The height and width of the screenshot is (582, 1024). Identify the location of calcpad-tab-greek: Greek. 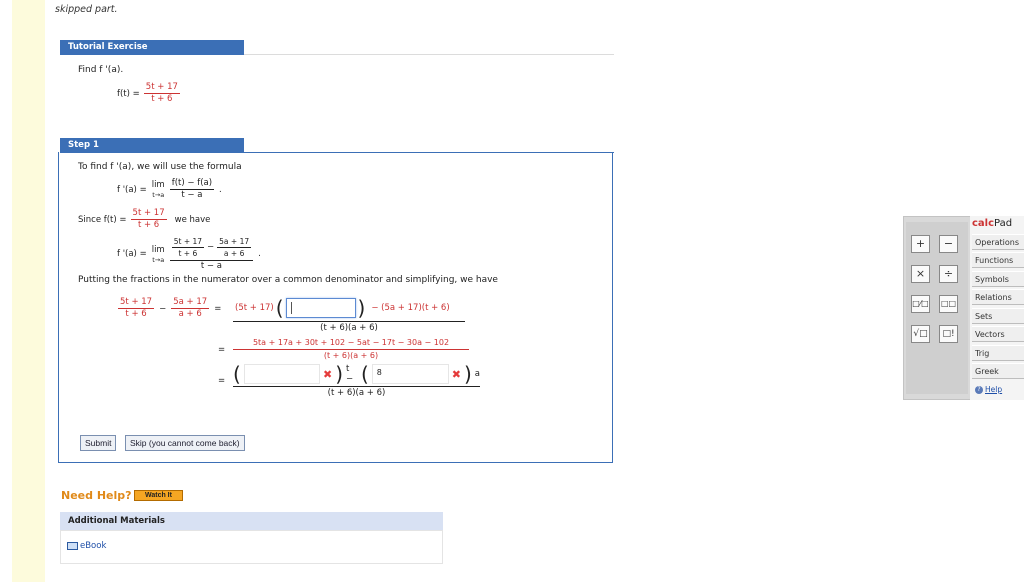
(998, 371).